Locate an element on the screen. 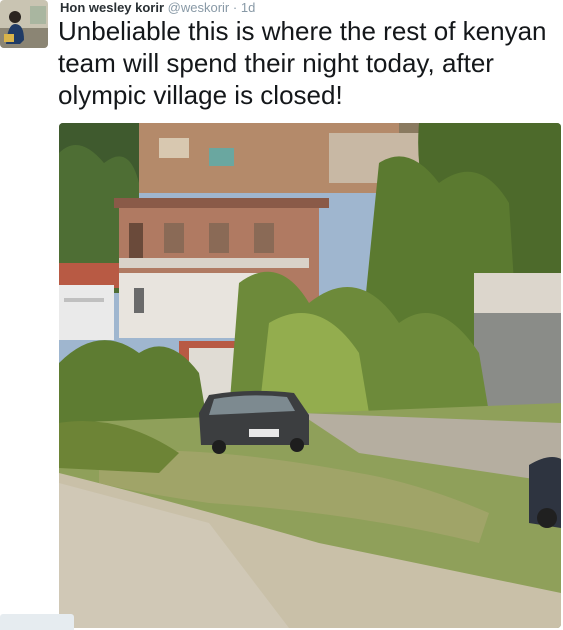 The height and width of the screenshot is (630, 563). tweet-header: Hon wesley korir @weskorir · 1d is located at coordinates (157, 7).